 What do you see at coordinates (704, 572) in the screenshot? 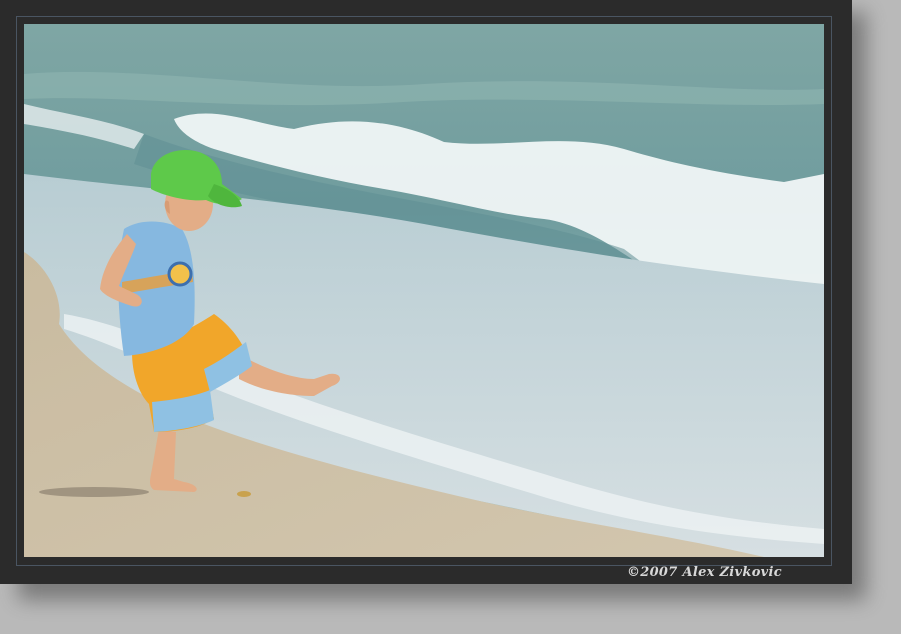
I see `copyright-watermark: ©2007 Alex Zivkovic` at bounding box center [704, 572].